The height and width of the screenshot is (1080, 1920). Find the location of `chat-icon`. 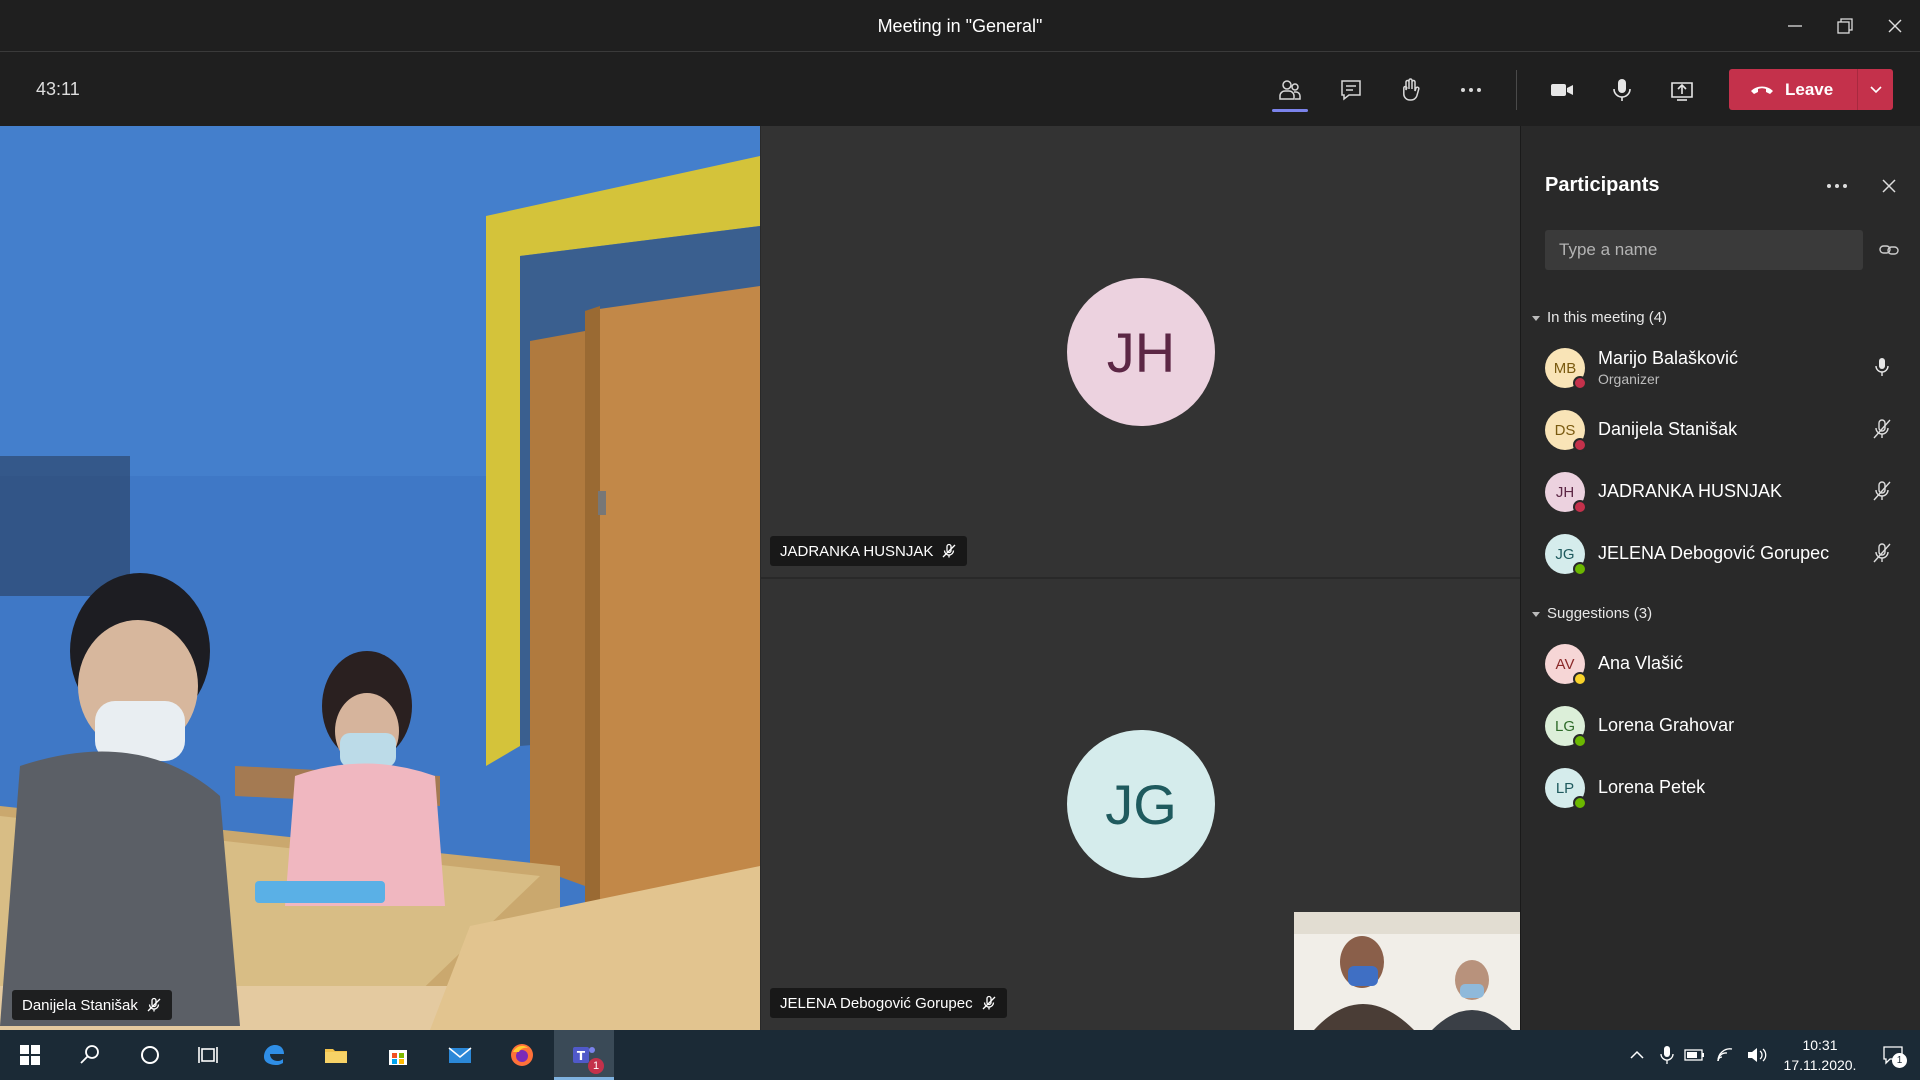

chat-icon is located at coordinates (1351, 90).